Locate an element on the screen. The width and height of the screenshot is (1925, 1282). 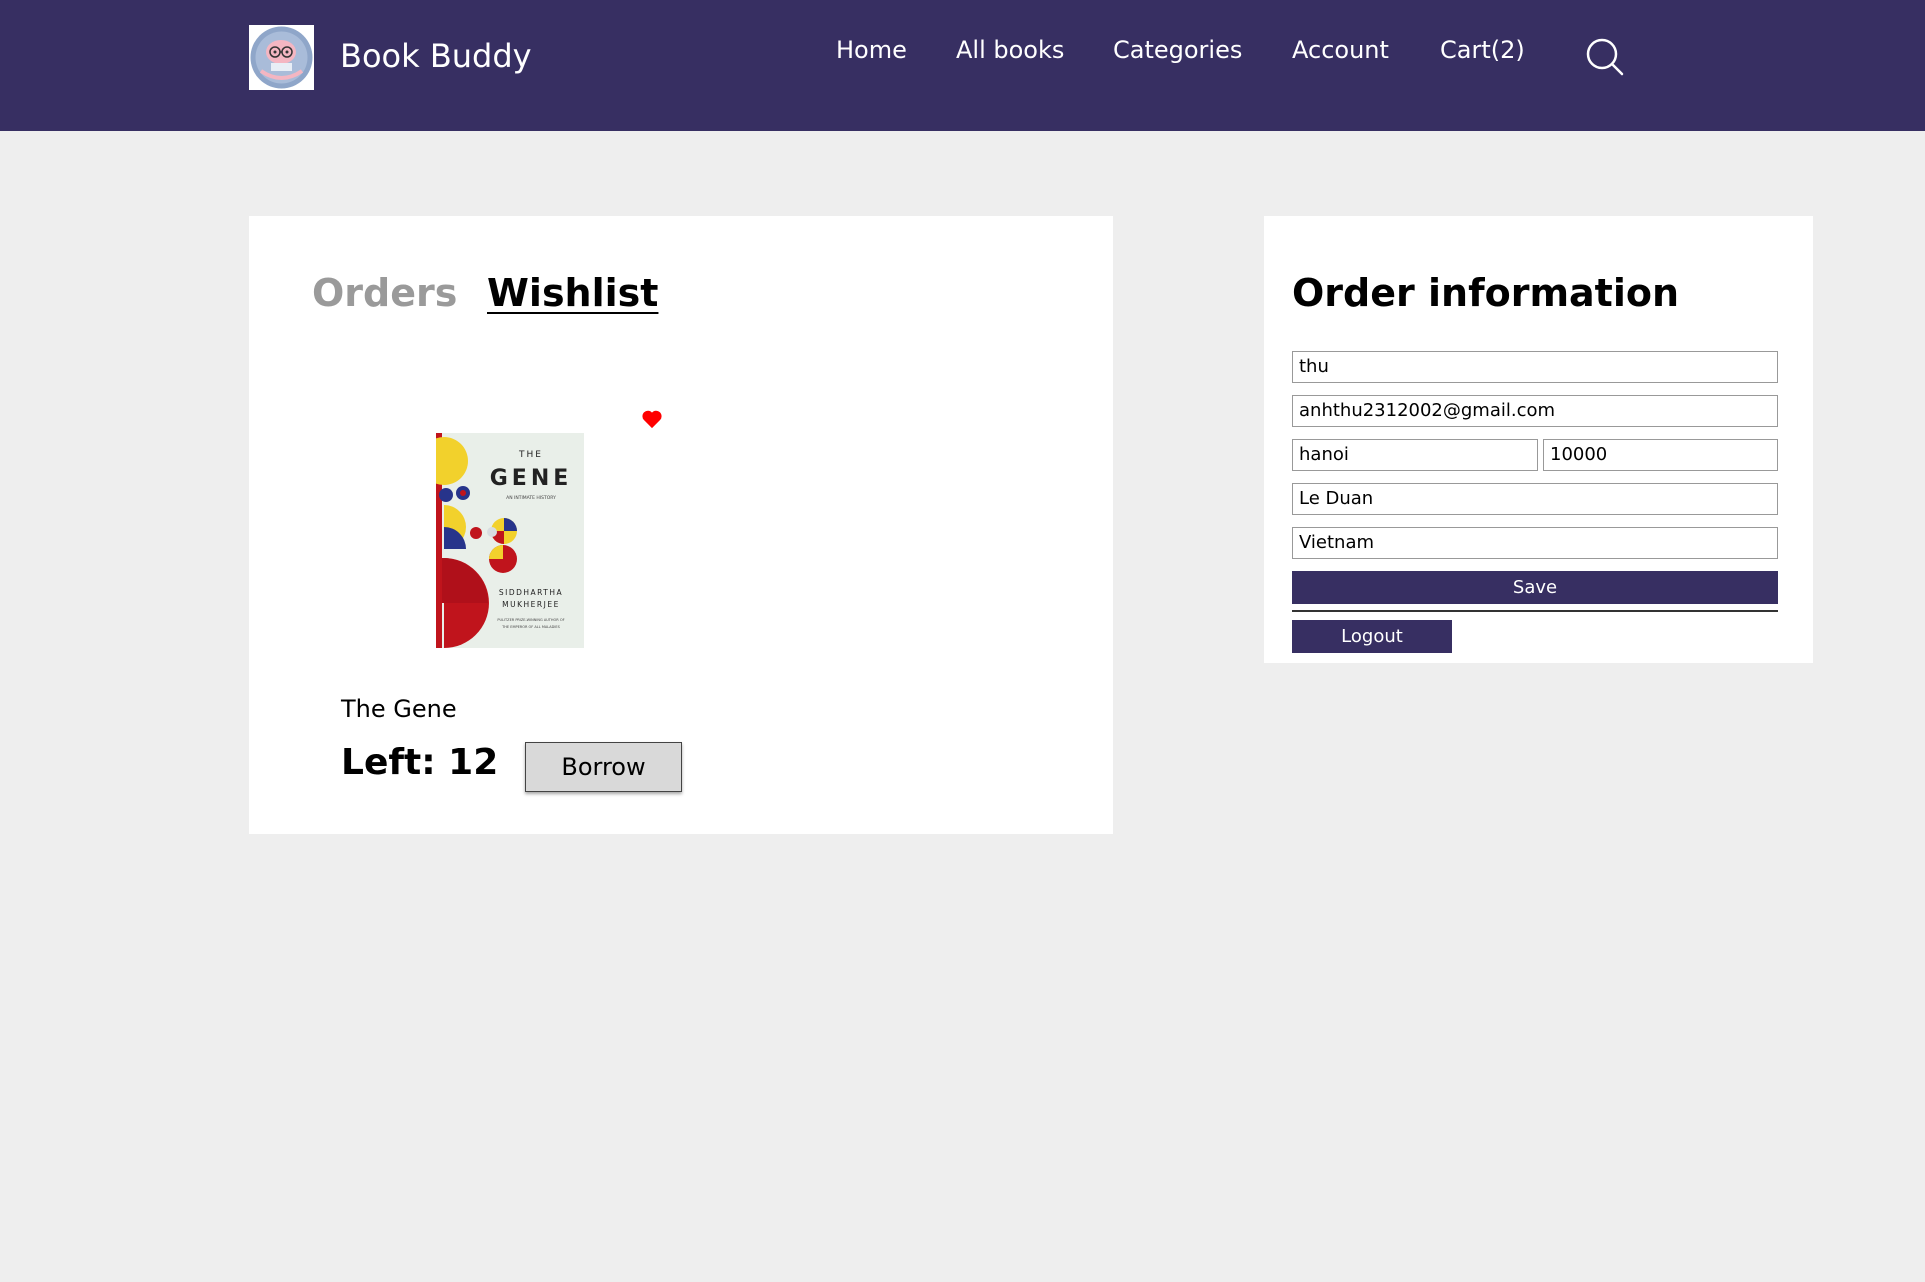
logout-button: Logout is located at coordinates (1372, 636).